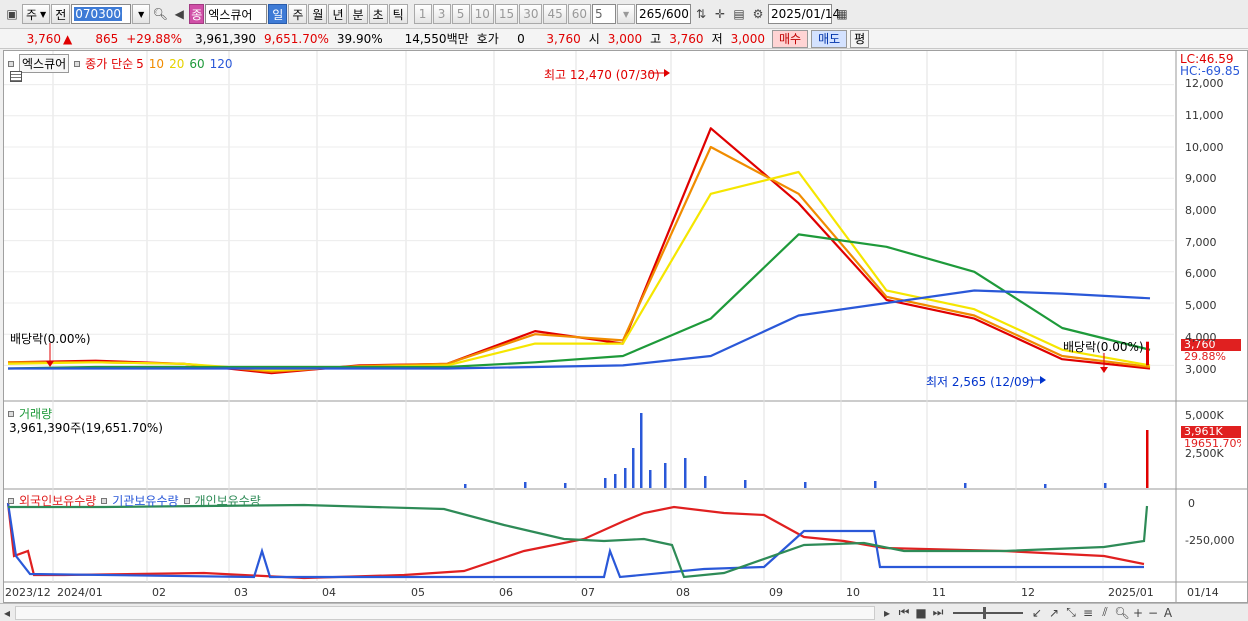 The image size is (1248, 621). I want to click on plus-icon: +, so click(1138, 613).